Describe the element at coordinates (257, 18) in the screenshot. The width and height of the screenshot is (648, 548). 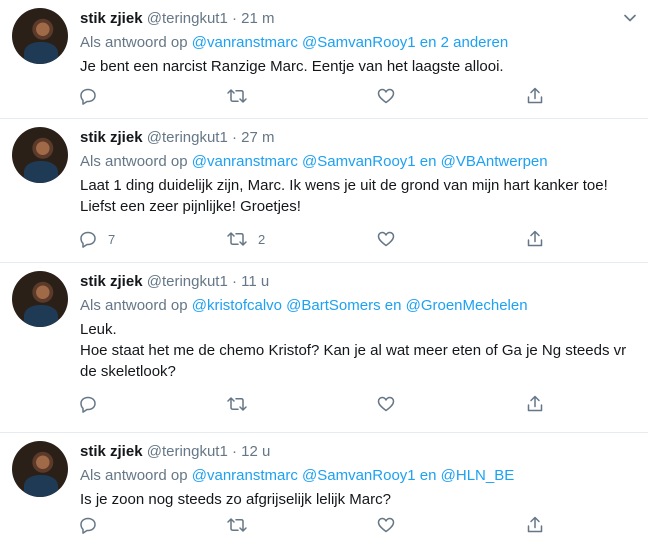
I see `timestamp: 21 m` at that location.